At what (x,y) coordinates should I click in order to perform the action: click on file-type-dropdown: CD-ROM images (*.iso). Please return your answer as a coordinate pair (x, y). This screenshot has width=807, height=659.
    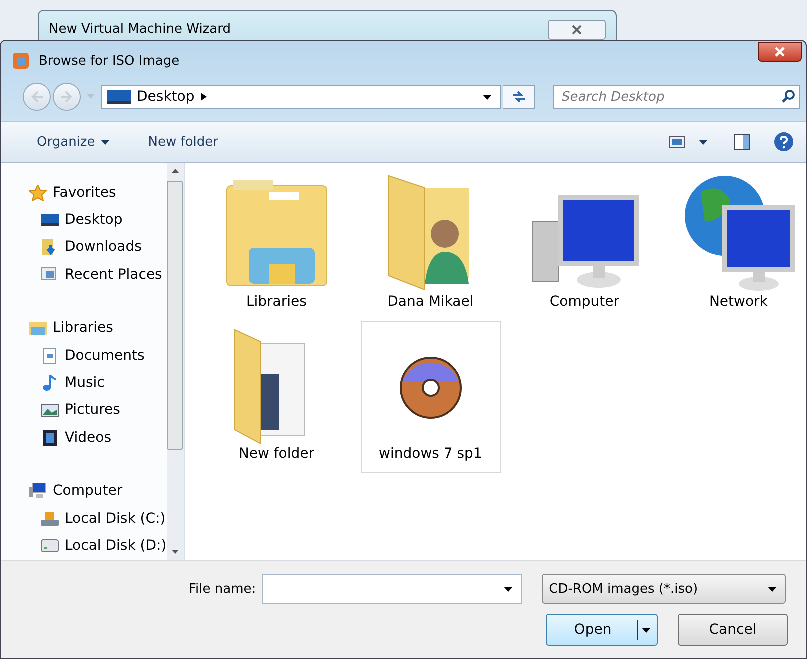
    Looking at the image, I should click on (664, 589).